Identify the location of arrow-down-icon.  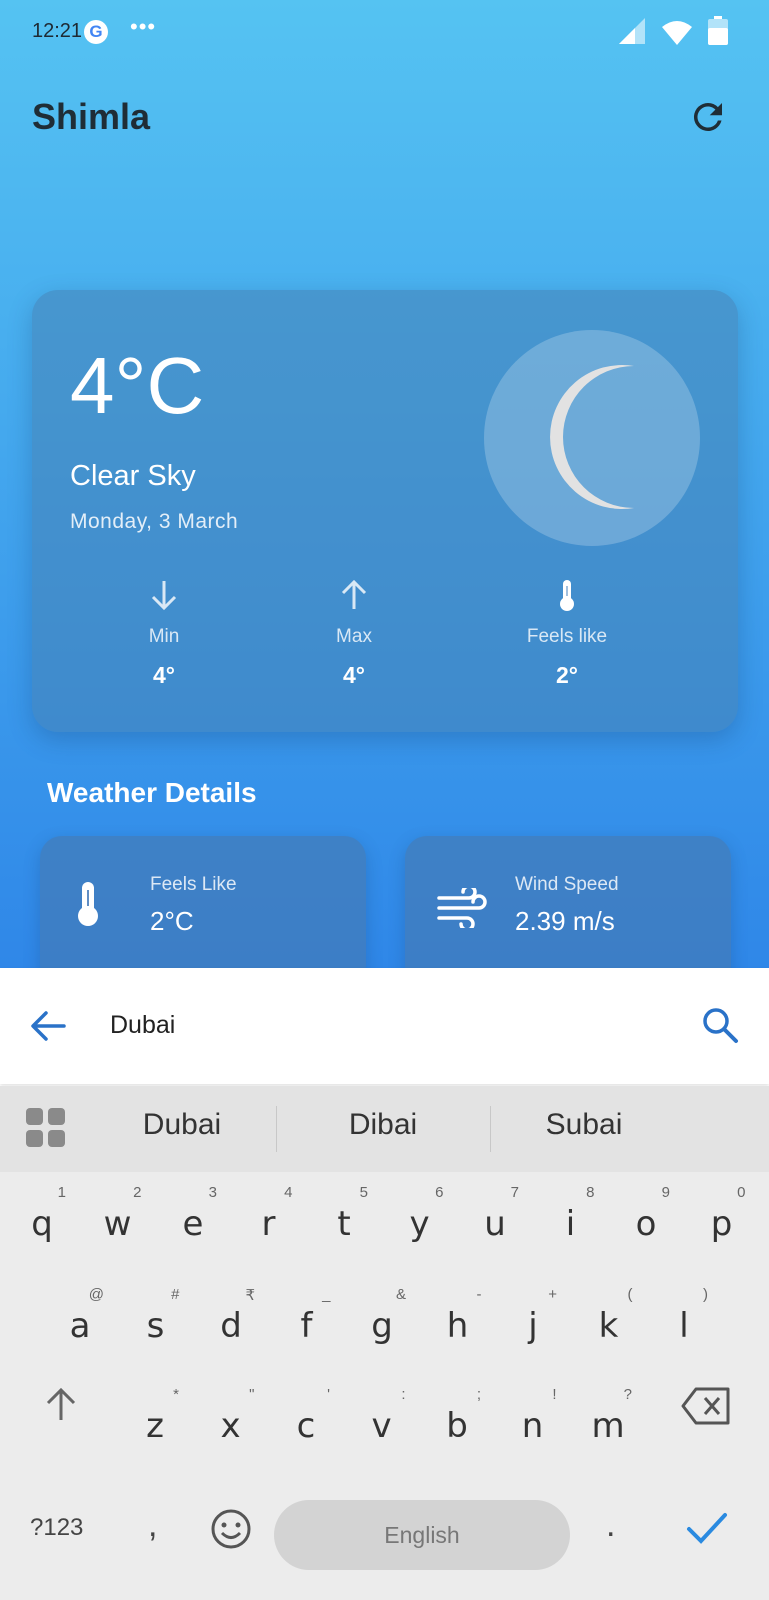
(164, 596).